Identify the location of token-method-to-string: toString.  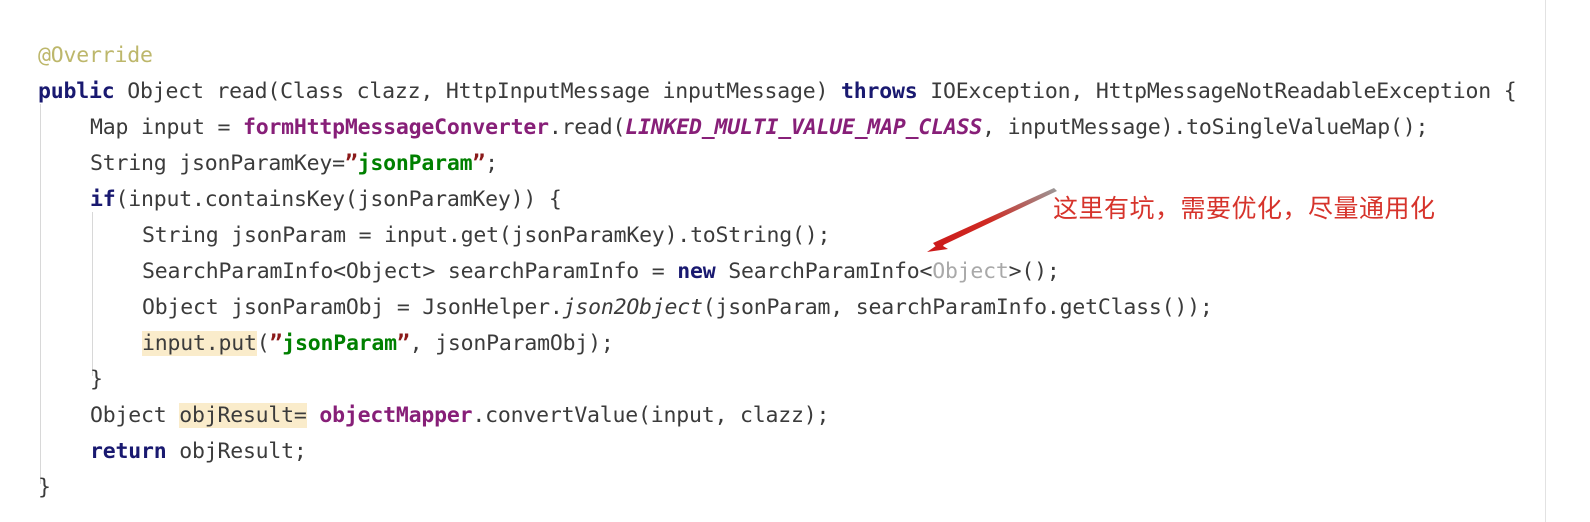
(741, 235).